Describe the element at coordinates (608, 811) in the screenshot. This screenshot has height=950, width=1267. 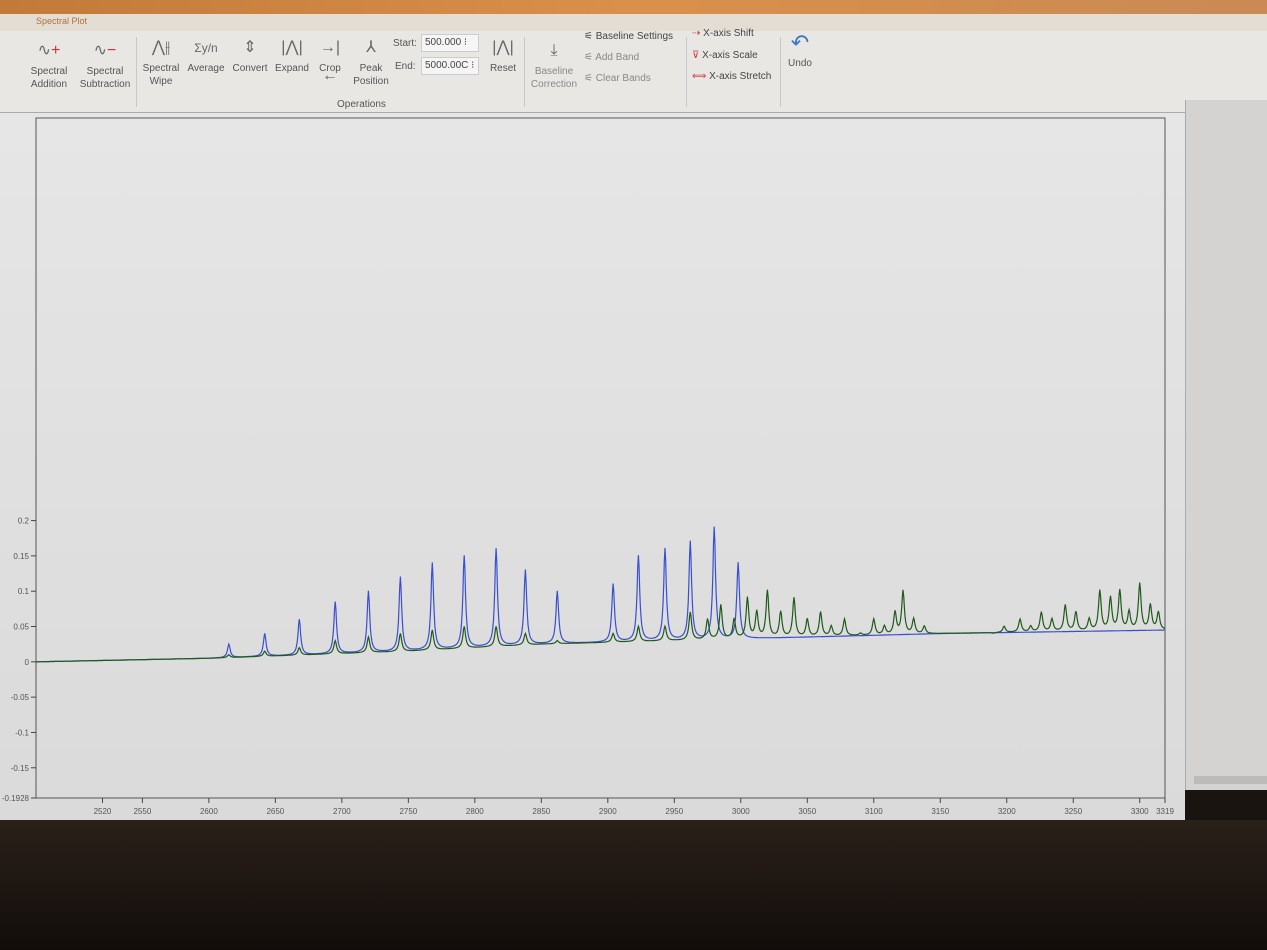
I see `x-tick-label: 2900` at that location.